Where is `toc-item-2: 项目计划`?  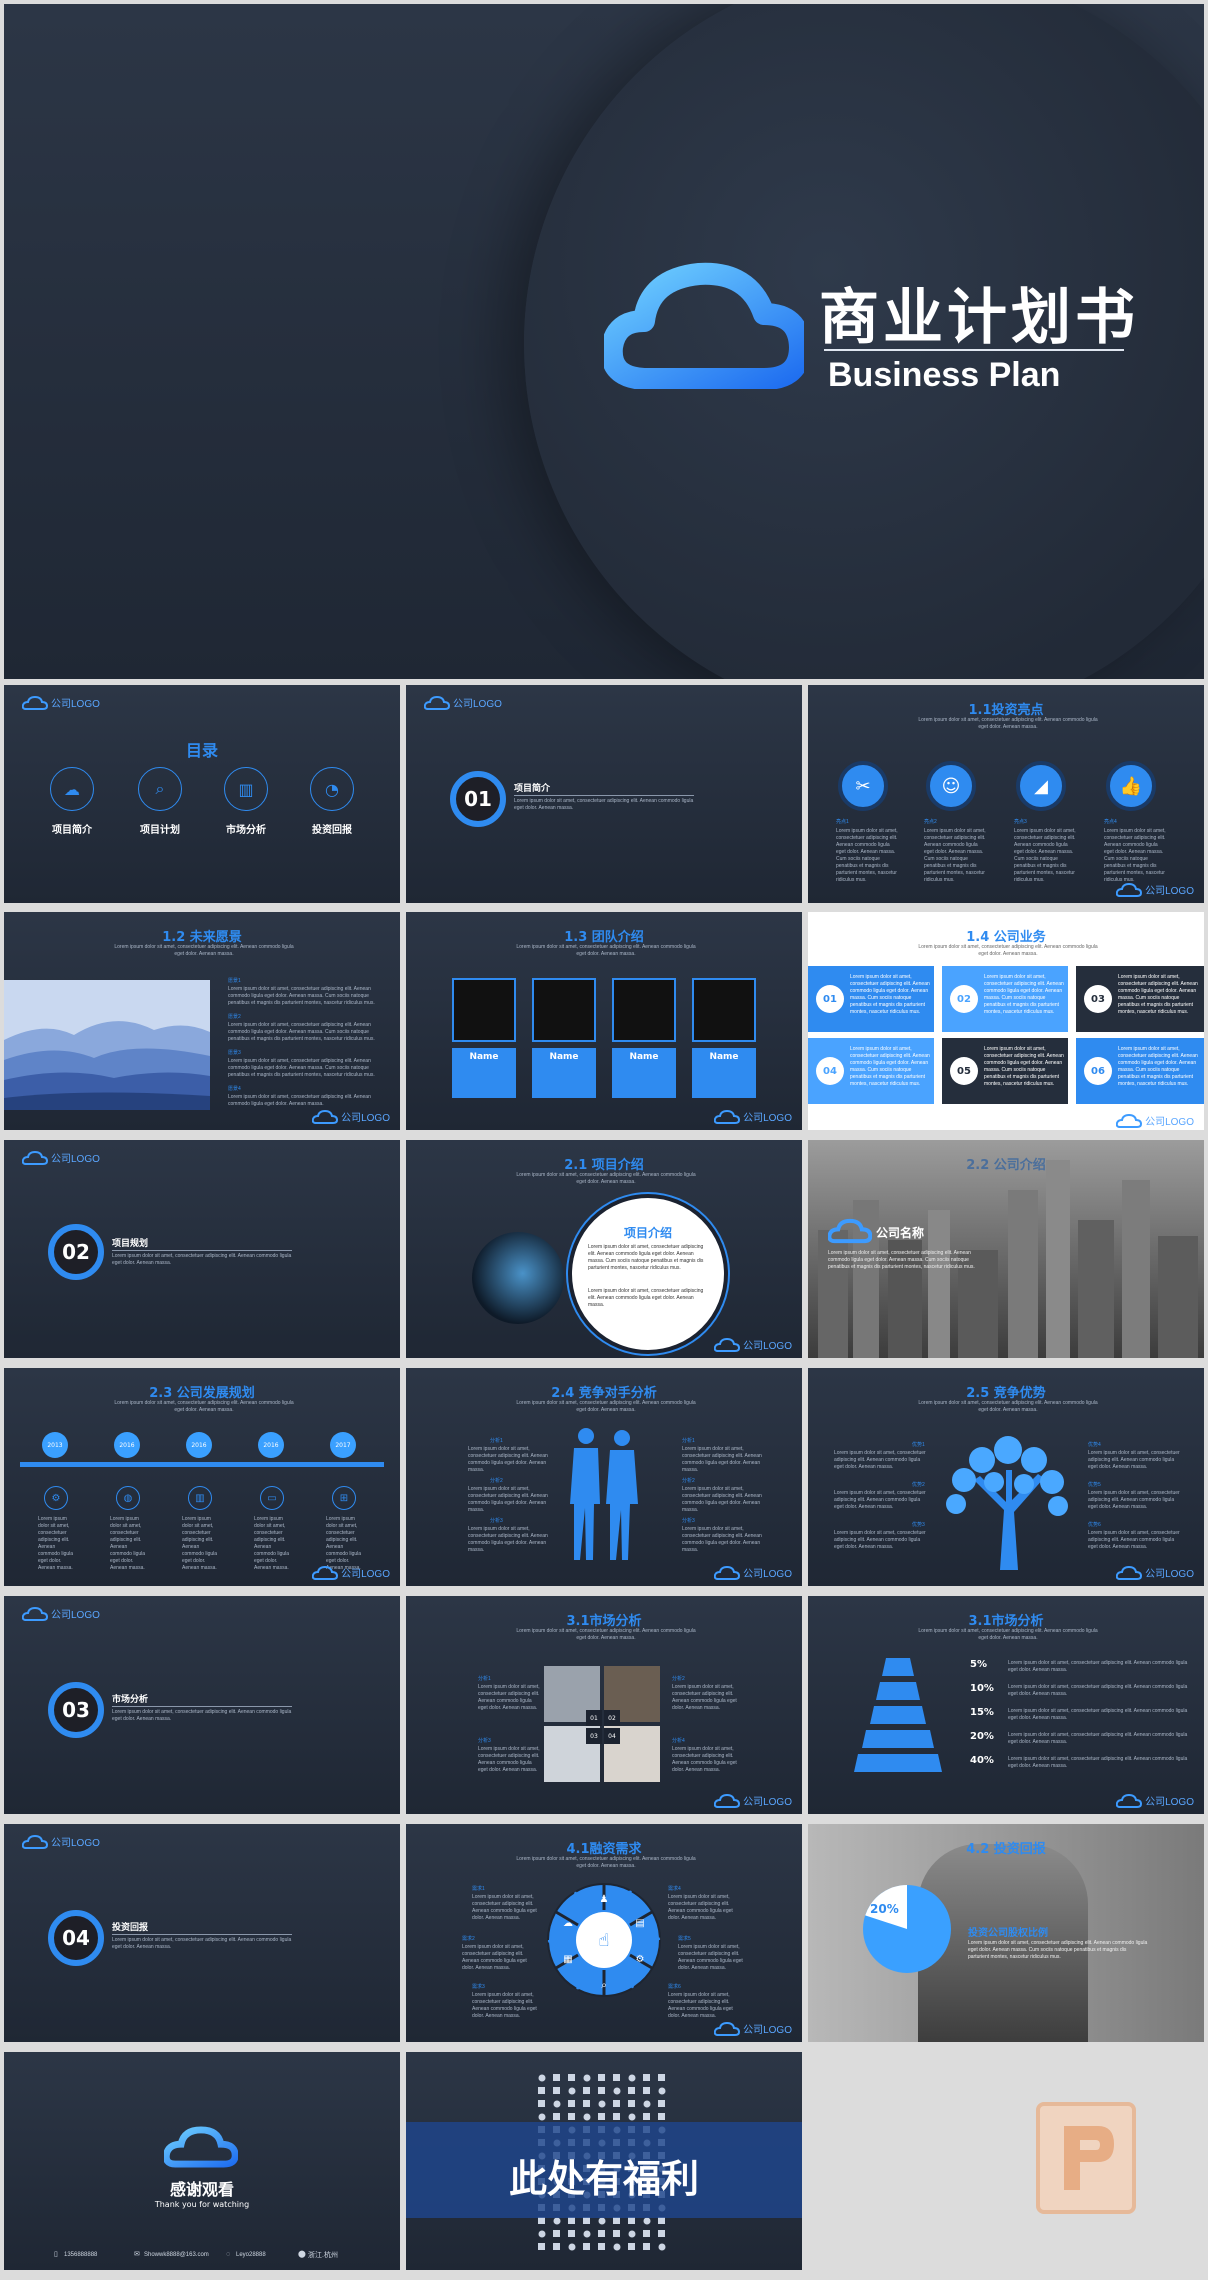
toc-item-2: 项目计划 is located at coordinates (160, 828).